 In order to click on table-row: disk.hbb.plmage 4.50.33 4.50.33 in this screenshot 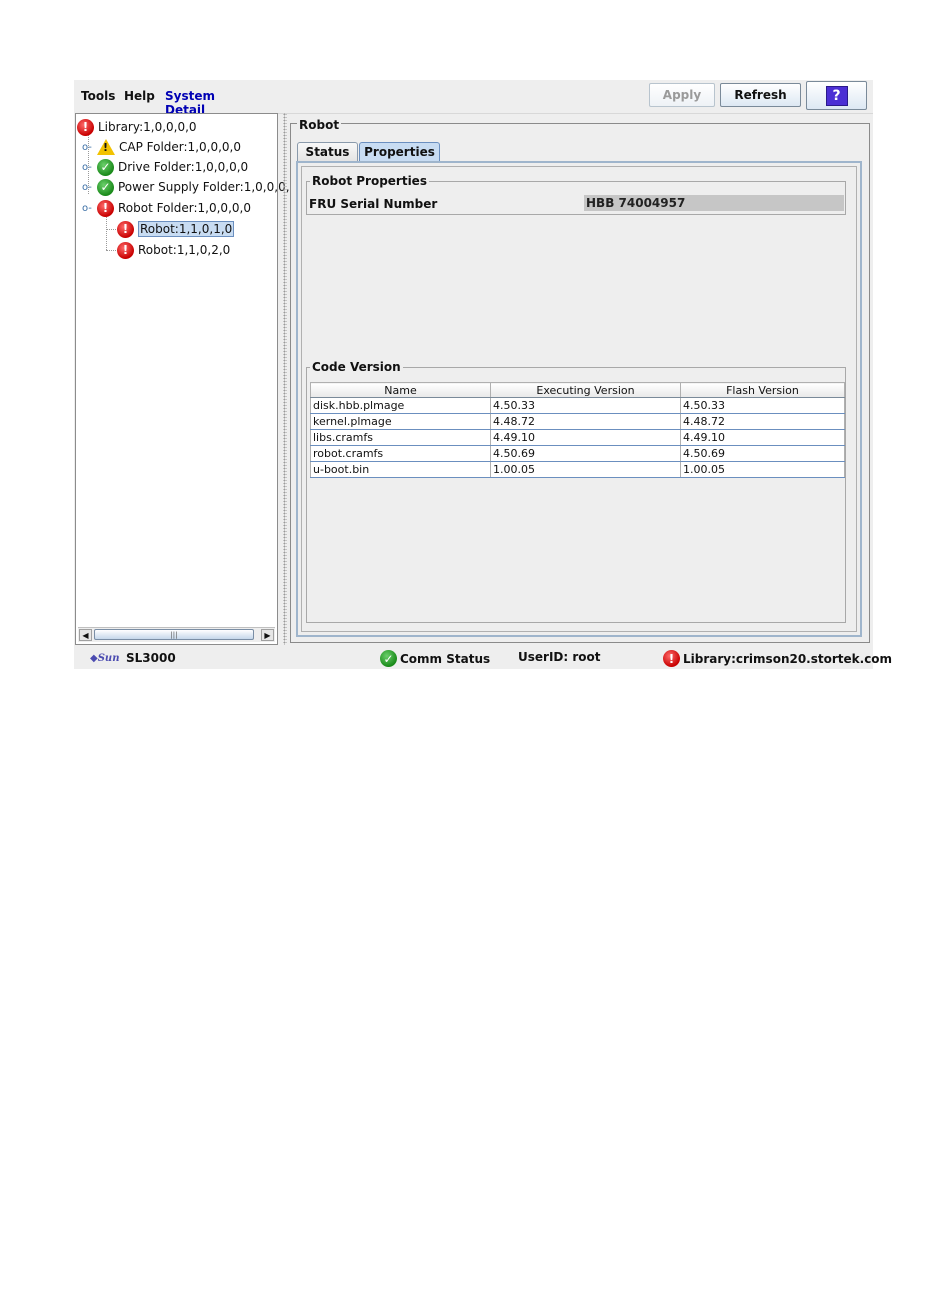, I will do `click(577, 405)`.